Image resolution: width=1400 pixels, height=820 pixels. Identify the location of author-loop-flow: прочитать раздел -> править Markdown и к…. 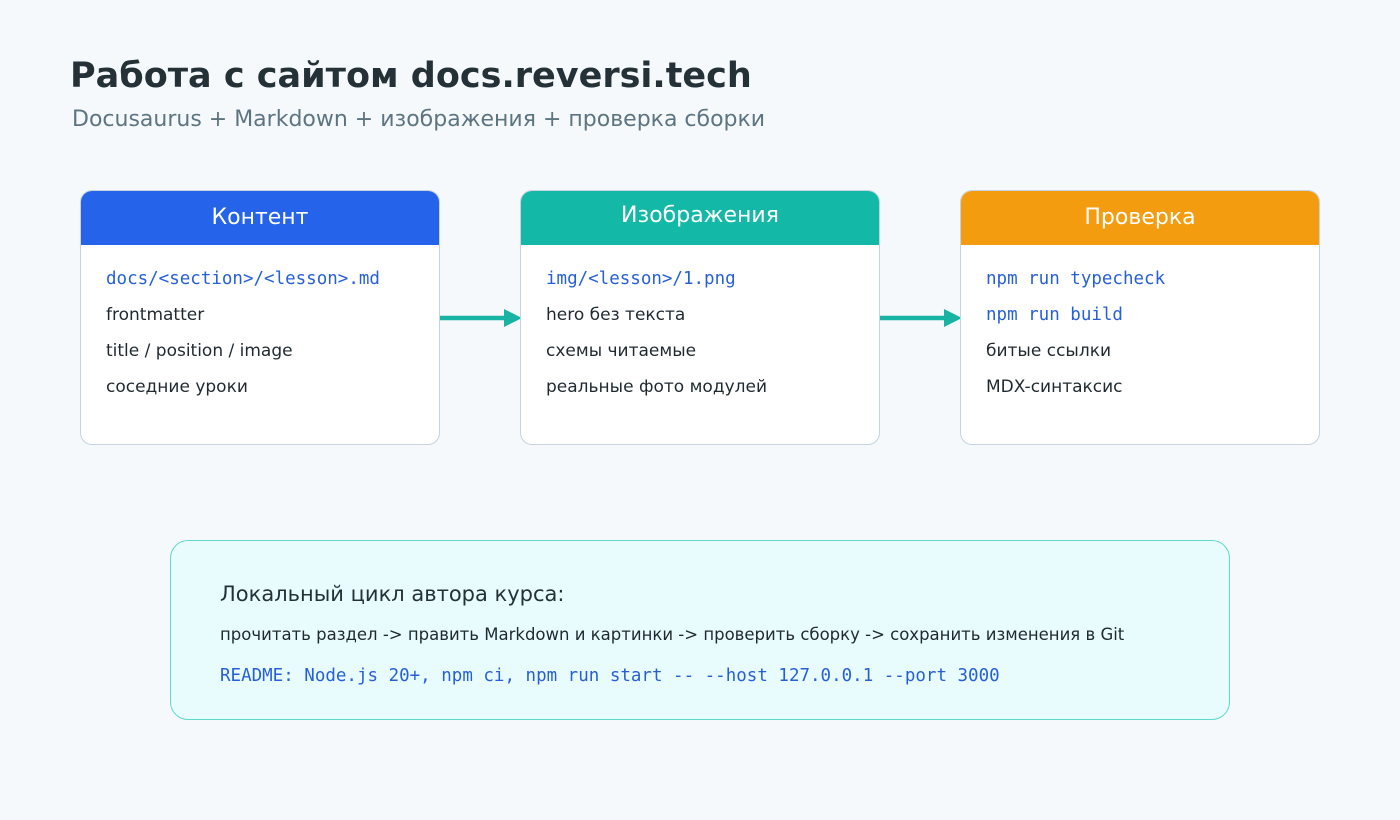
(672, 634).